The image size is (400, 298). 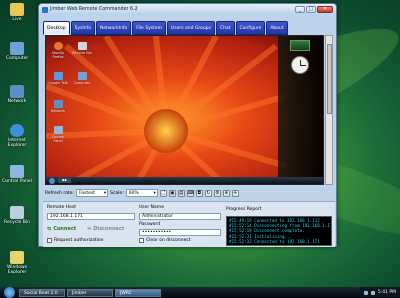 What do you see at coordinates (94, 9) in the screenshot?
I see `window-title: Jimber Web Remote Commander 6.2` at bounding box center [94, 9].